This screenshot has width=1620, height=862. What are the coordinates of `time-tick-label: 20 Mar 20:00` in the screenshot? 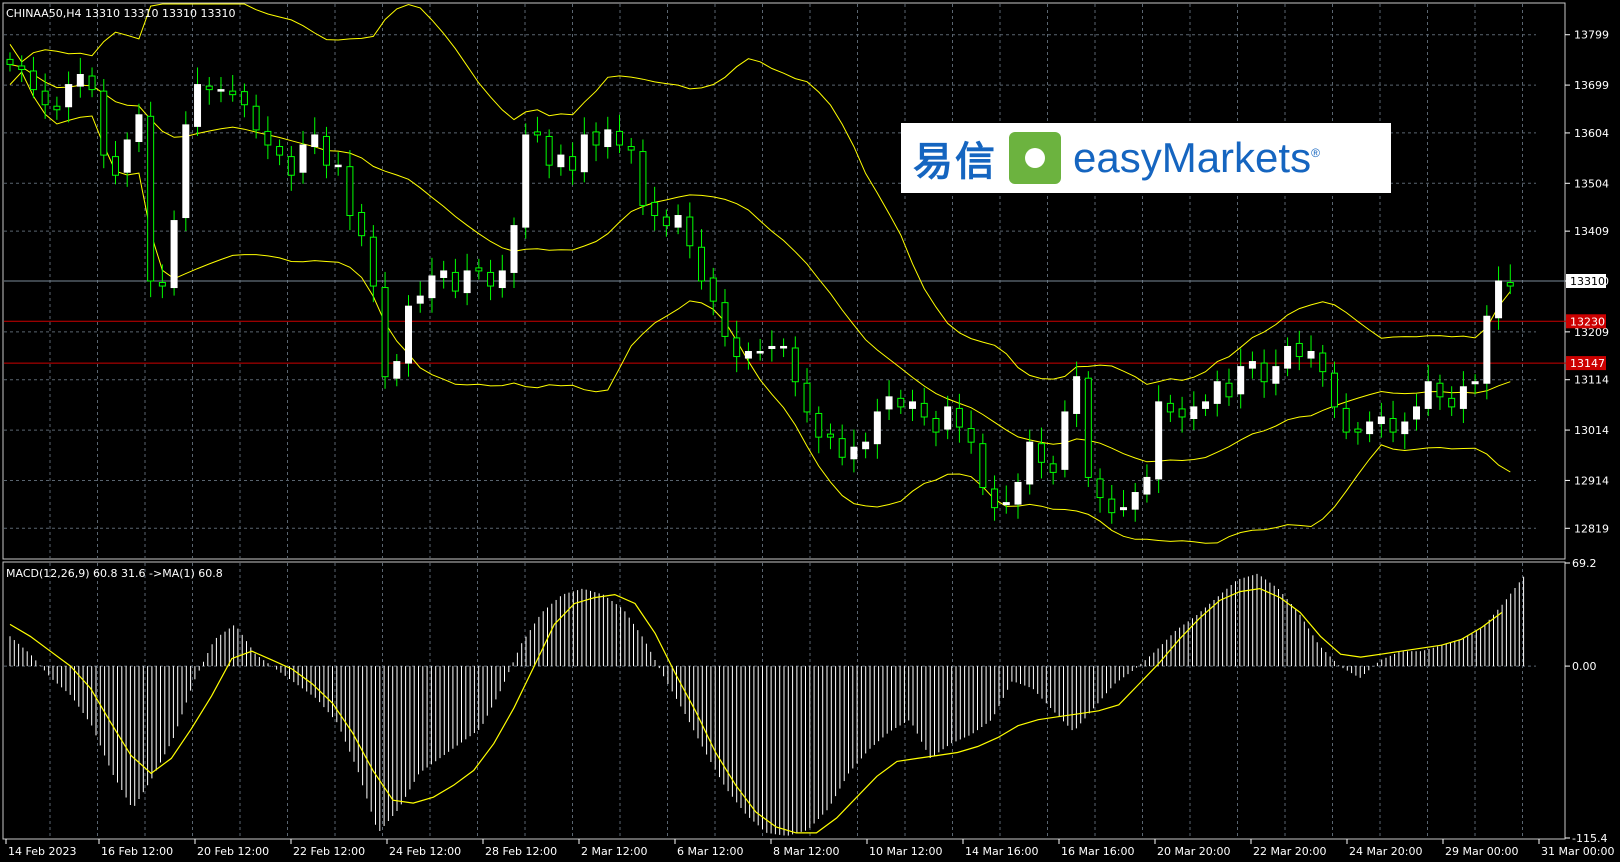 It's located at (1193, 851).